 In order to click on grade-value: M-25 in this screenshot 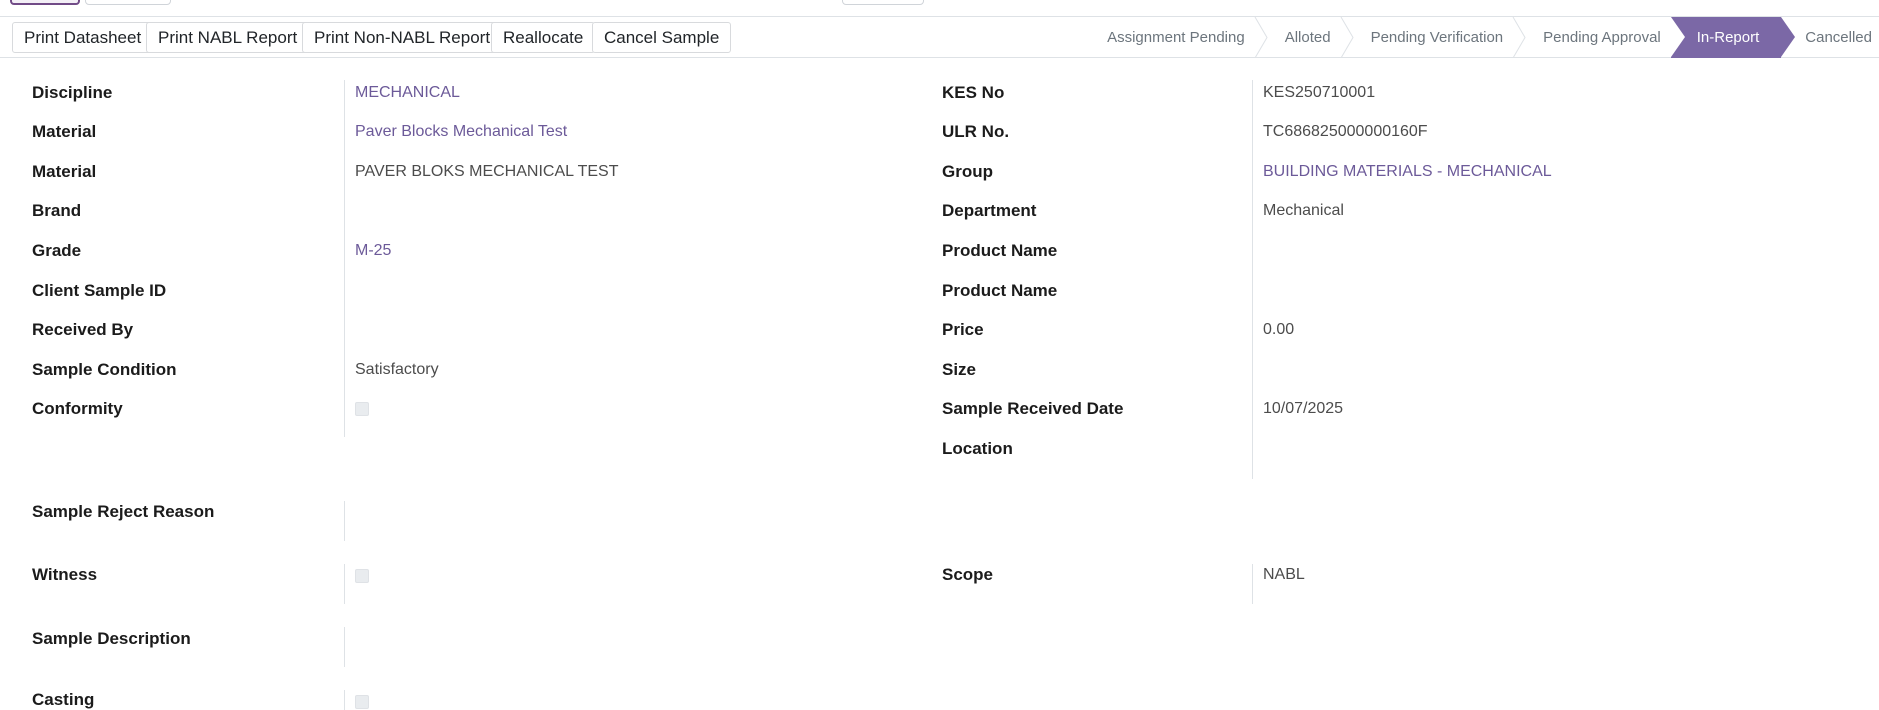, I will do `click(373, 251)`.